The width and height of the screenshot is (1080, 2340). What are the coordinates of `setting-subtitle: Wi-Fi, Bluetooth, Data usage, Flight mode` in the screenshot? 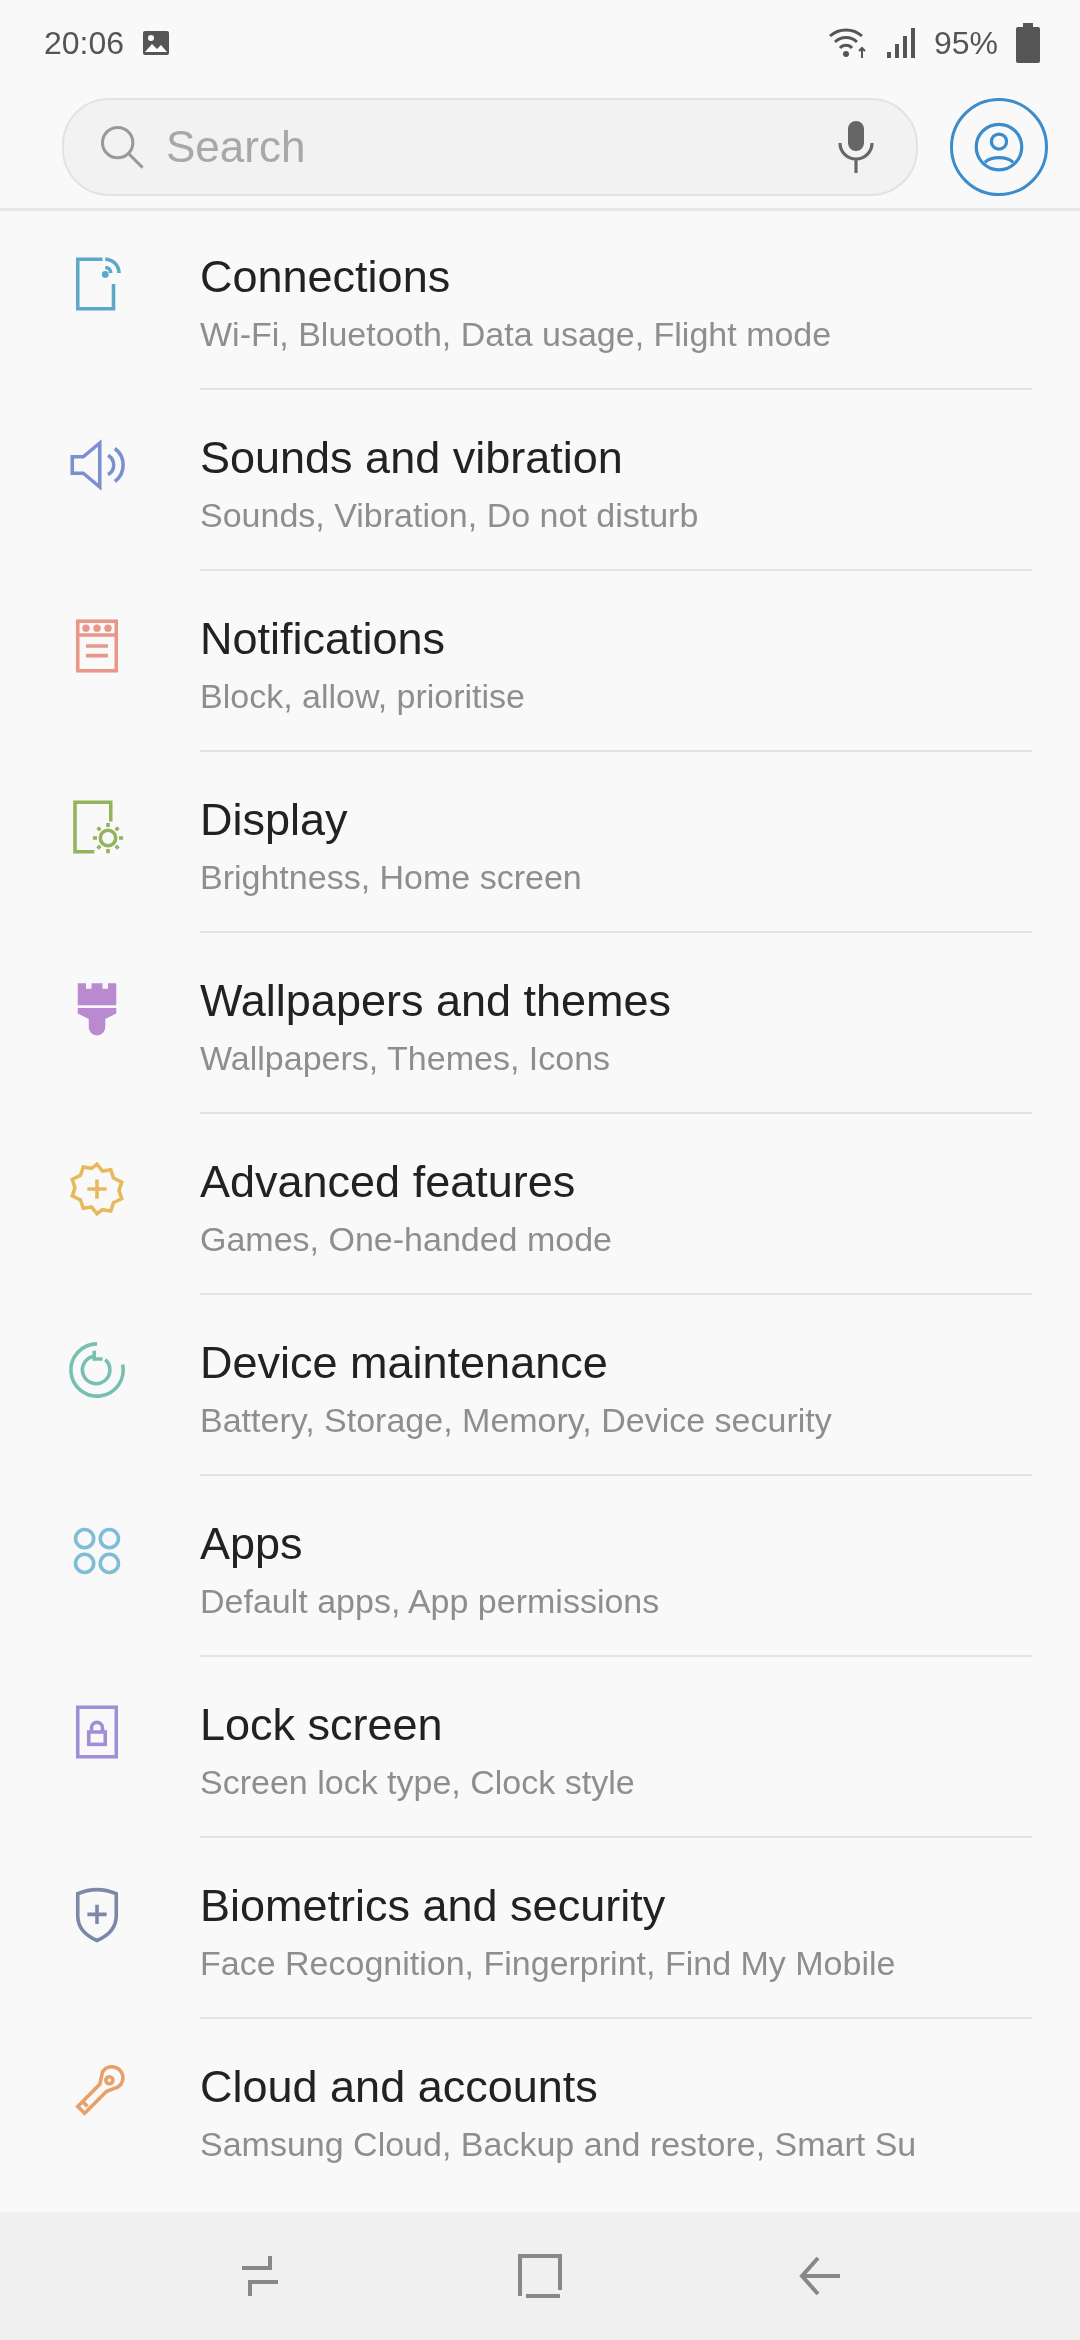 It's located at (516, 334).